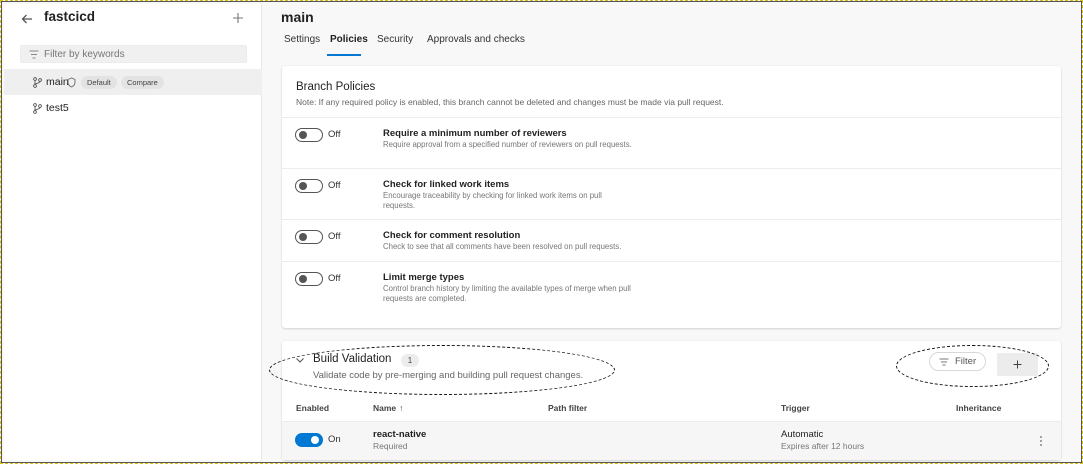 This screenshot has width=1083, height=464. Describe the element at coordinates (795, 408) in the screenshot. I see `column-header-trigger: Trigger` at that location.